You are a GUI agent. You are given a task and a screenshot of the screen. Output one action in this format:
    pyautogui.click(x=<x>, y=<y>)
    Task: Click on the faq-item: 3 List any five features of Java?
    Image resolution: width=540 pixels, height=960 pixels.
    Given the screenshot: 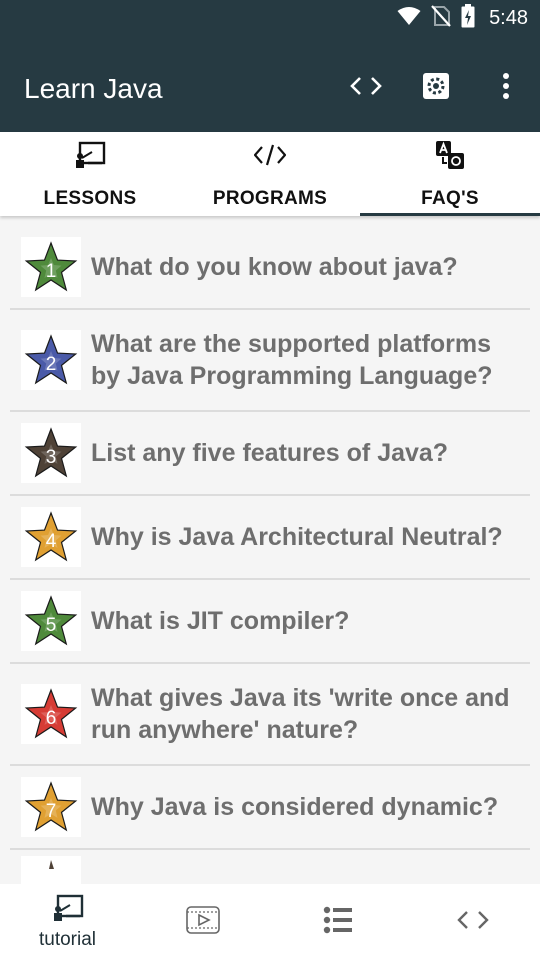 What is the action you would take?
    pyautogui.click(x=270, y=454)
    